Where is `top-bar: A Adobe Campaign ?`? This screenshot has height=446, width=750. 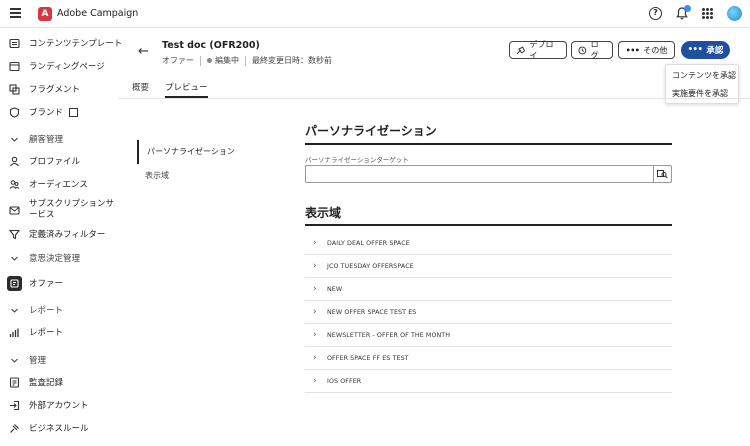 top-bar: A Adobe Campaign ? is located at coordinates (375, 14).